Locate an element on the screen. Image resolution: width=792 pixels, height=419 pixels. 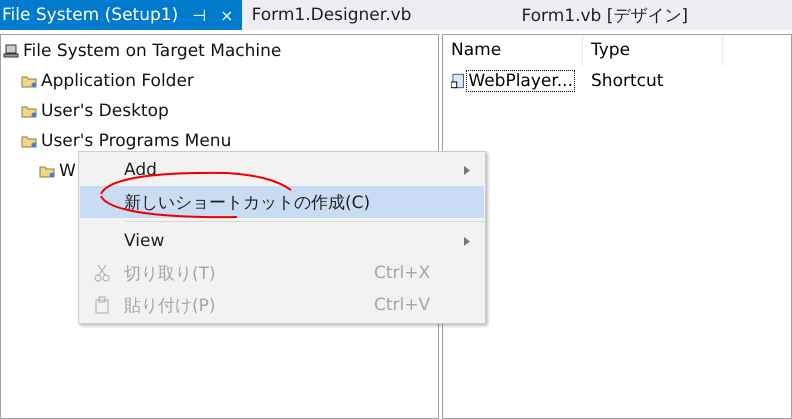
document-tab: Form1.vb [デザイン] is located at coordinates (607, 15).